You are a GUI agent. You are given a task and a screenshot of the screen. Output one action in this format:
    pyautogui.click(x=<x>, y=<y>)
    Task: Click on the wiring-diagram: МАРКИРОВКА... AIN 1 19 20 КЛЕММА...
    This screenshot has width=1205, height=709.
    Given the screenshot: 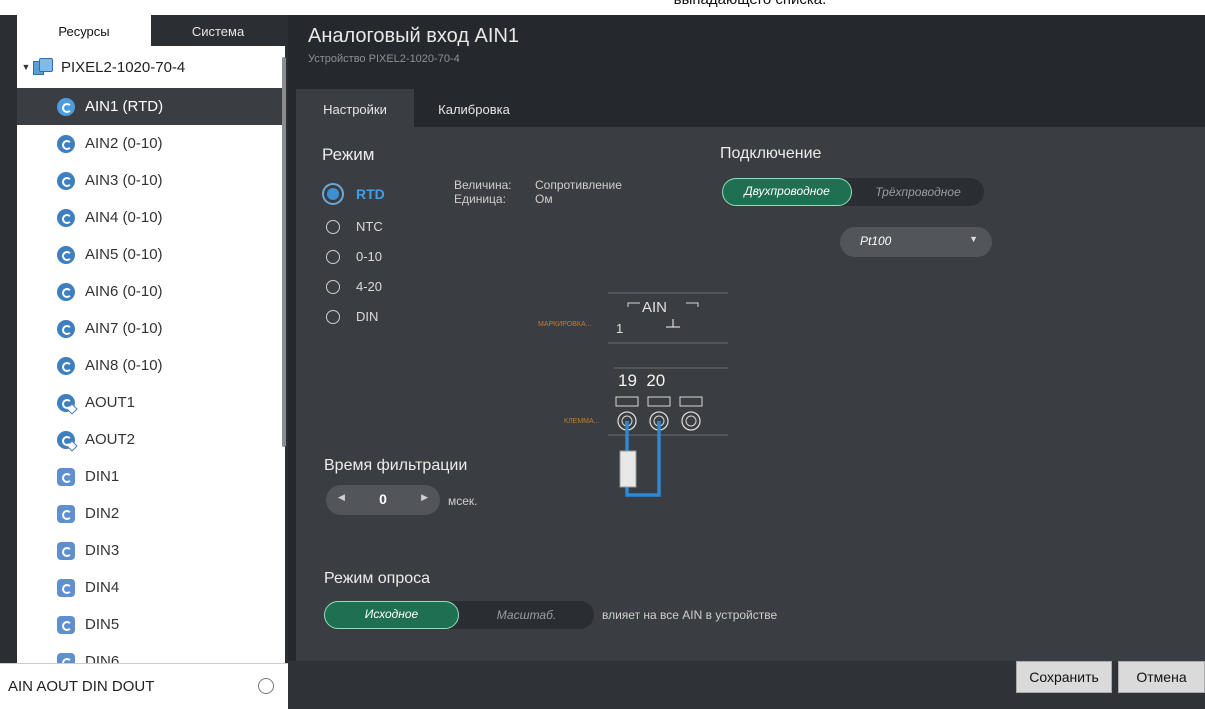 What is the action you would take?
    pyautogui.click(x=646, y=402)
    